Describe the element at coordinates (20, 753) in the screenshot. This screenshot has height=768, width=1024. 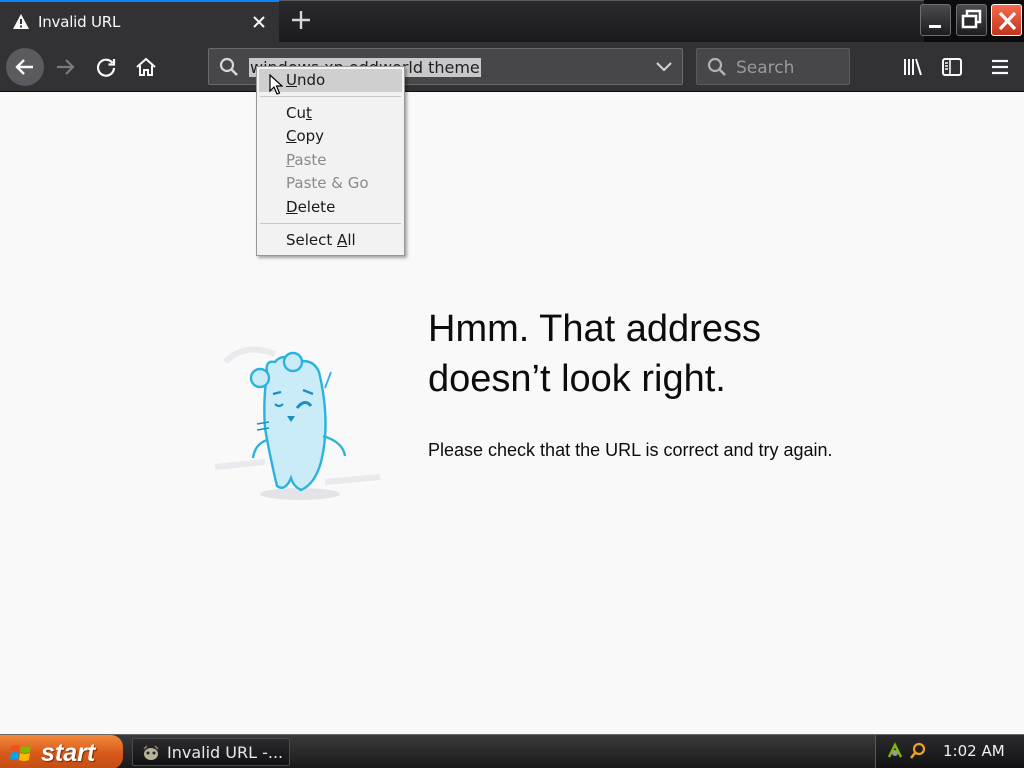
I see `windows-logo-icon` at that location.